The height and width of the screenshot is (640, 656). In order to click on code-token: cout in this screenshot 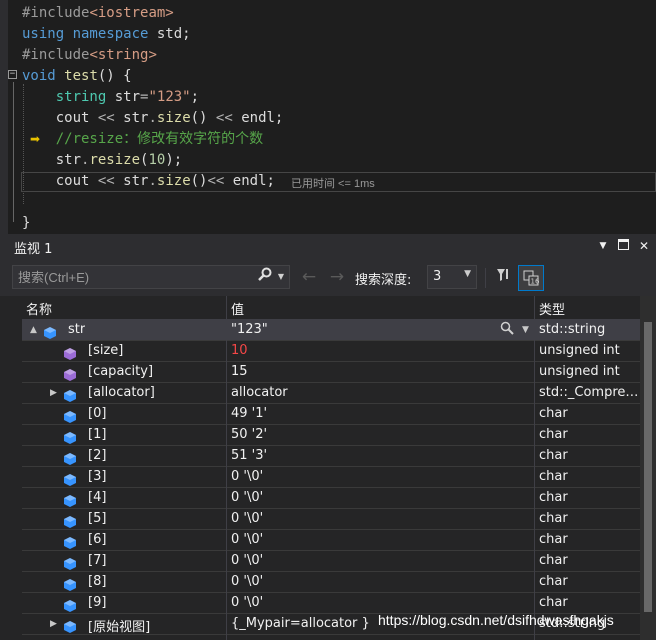, I will do `click(76, 118)`.